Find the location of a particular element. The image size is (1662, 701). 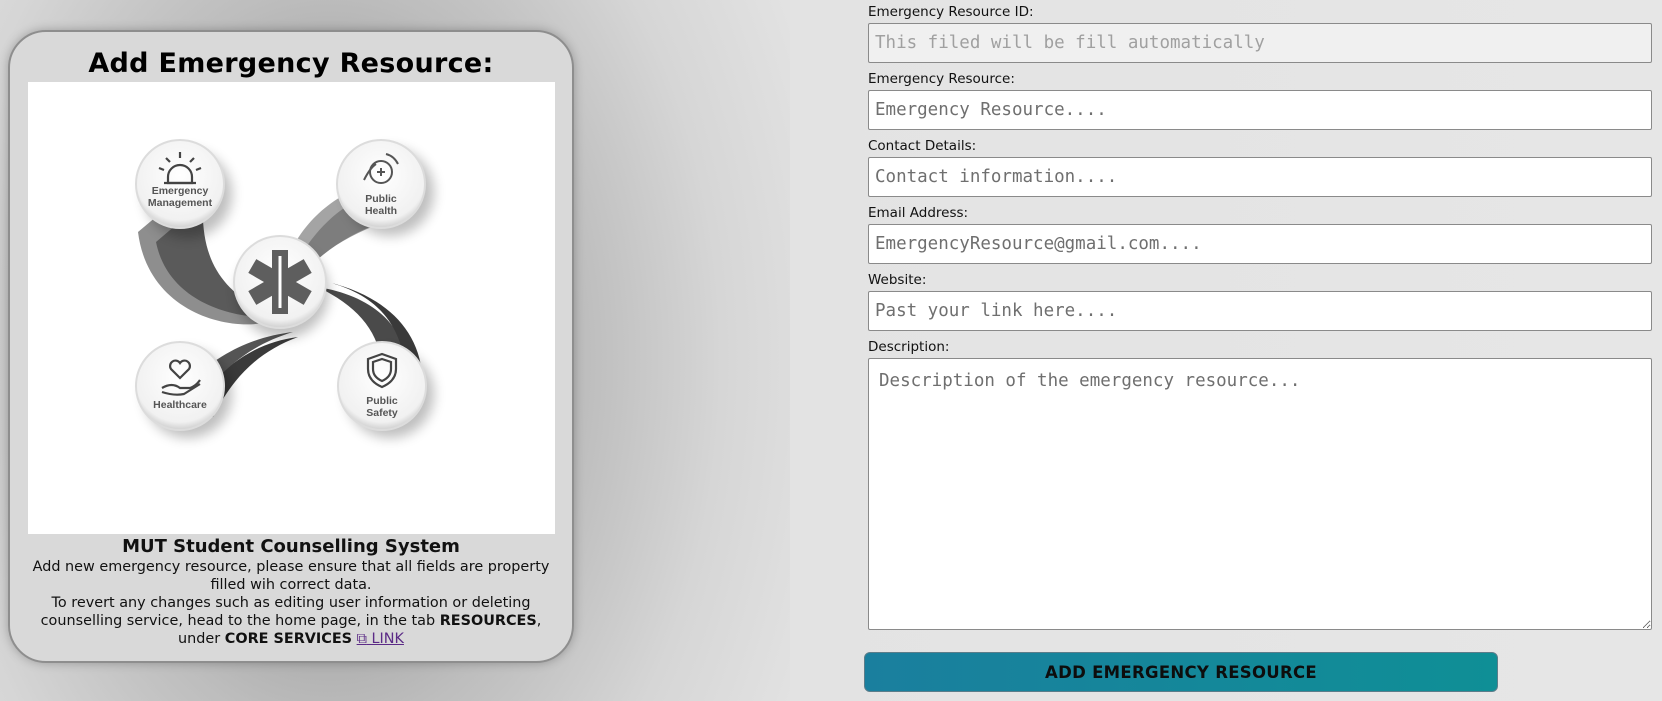

id-label: Emergency Resource ID: is located at coordinates (951, 12).